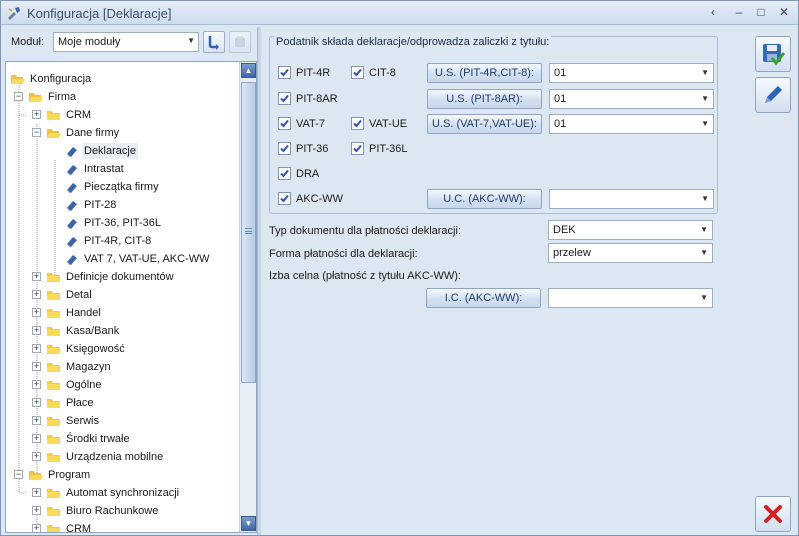 This screenshot has height=536, width=799. Describe the element at coordinates (773, 54) in the screenshot. I see `save-button` at that location.